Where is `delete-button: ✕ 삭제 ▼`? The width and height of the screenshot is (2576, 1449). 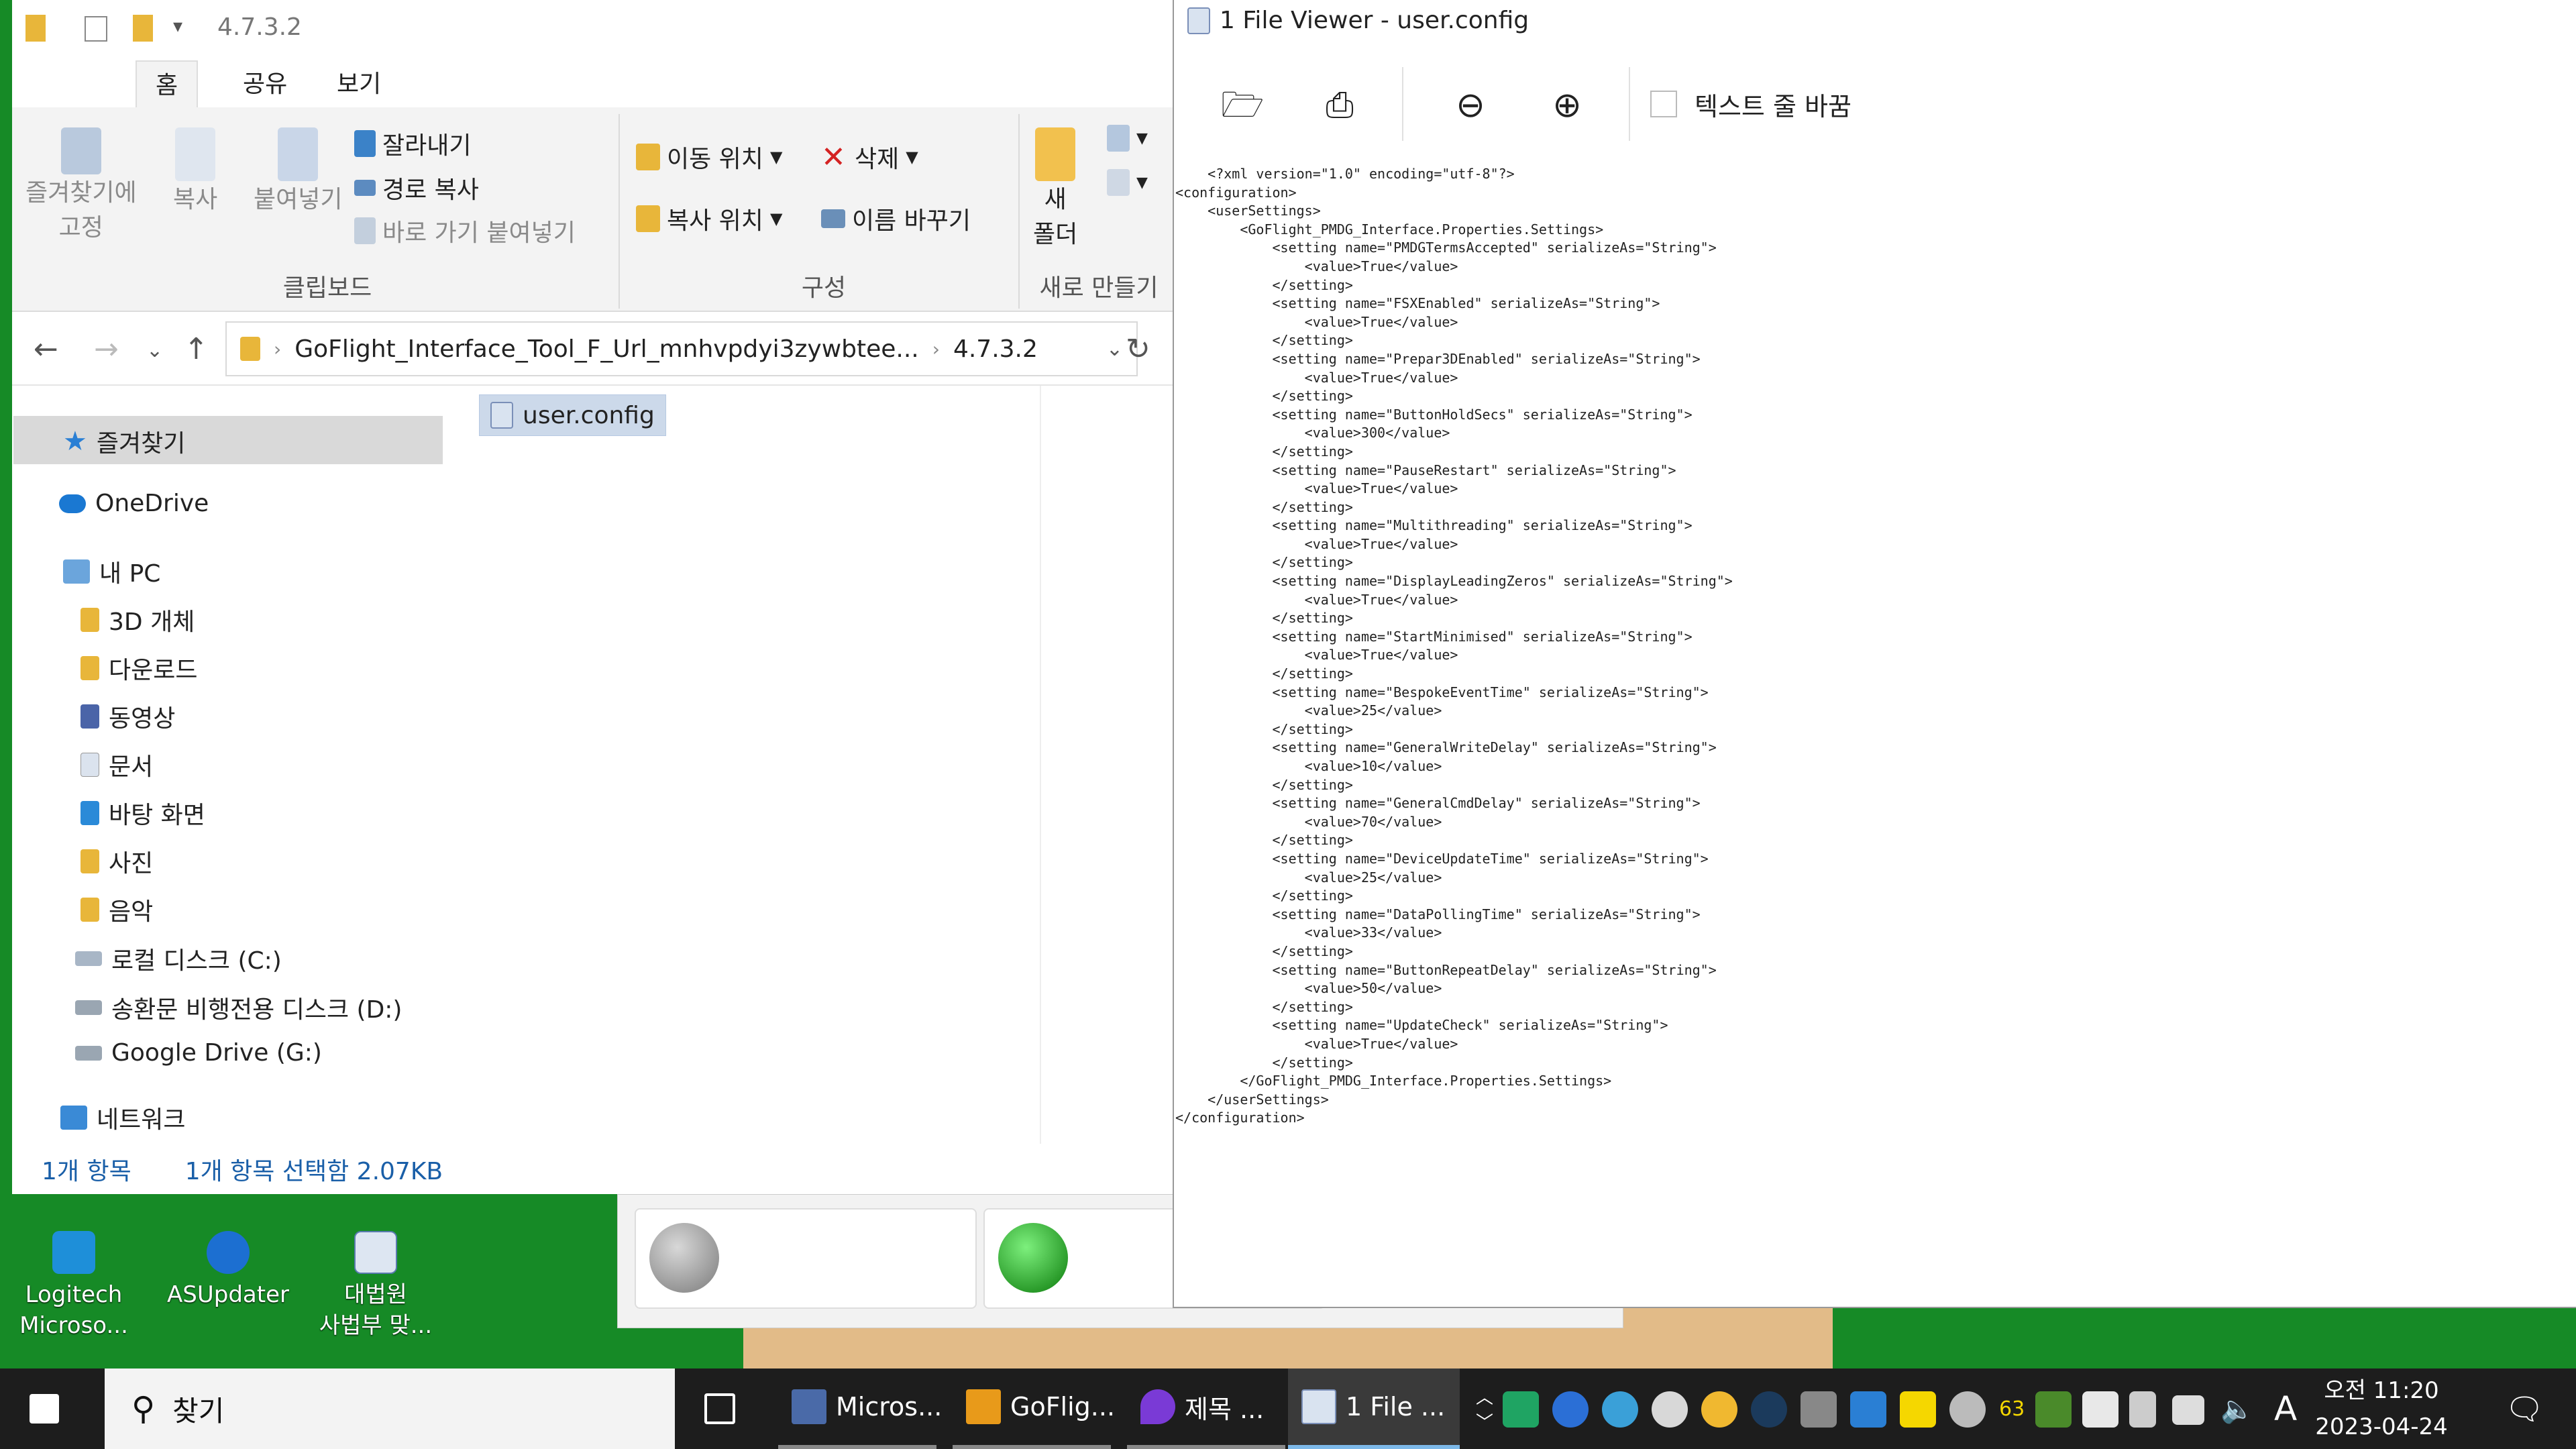
delete-button: ✕ 삭제 ▼ is located at coordinates (869, 157).